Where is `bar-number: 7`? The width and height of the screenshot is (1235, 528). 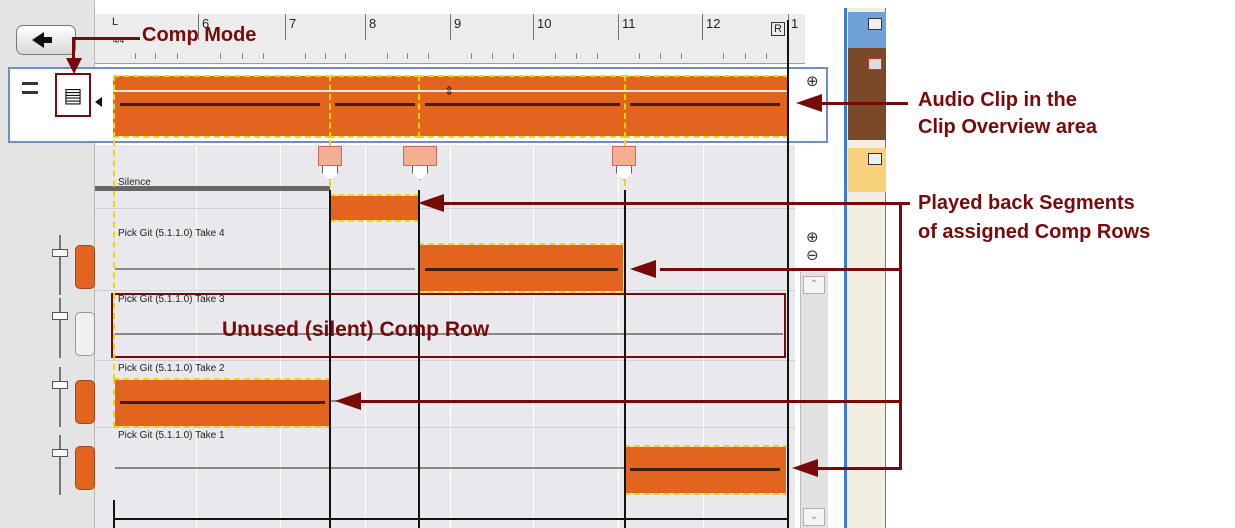
bar-number: 7 is located at coordinates (293, 23).